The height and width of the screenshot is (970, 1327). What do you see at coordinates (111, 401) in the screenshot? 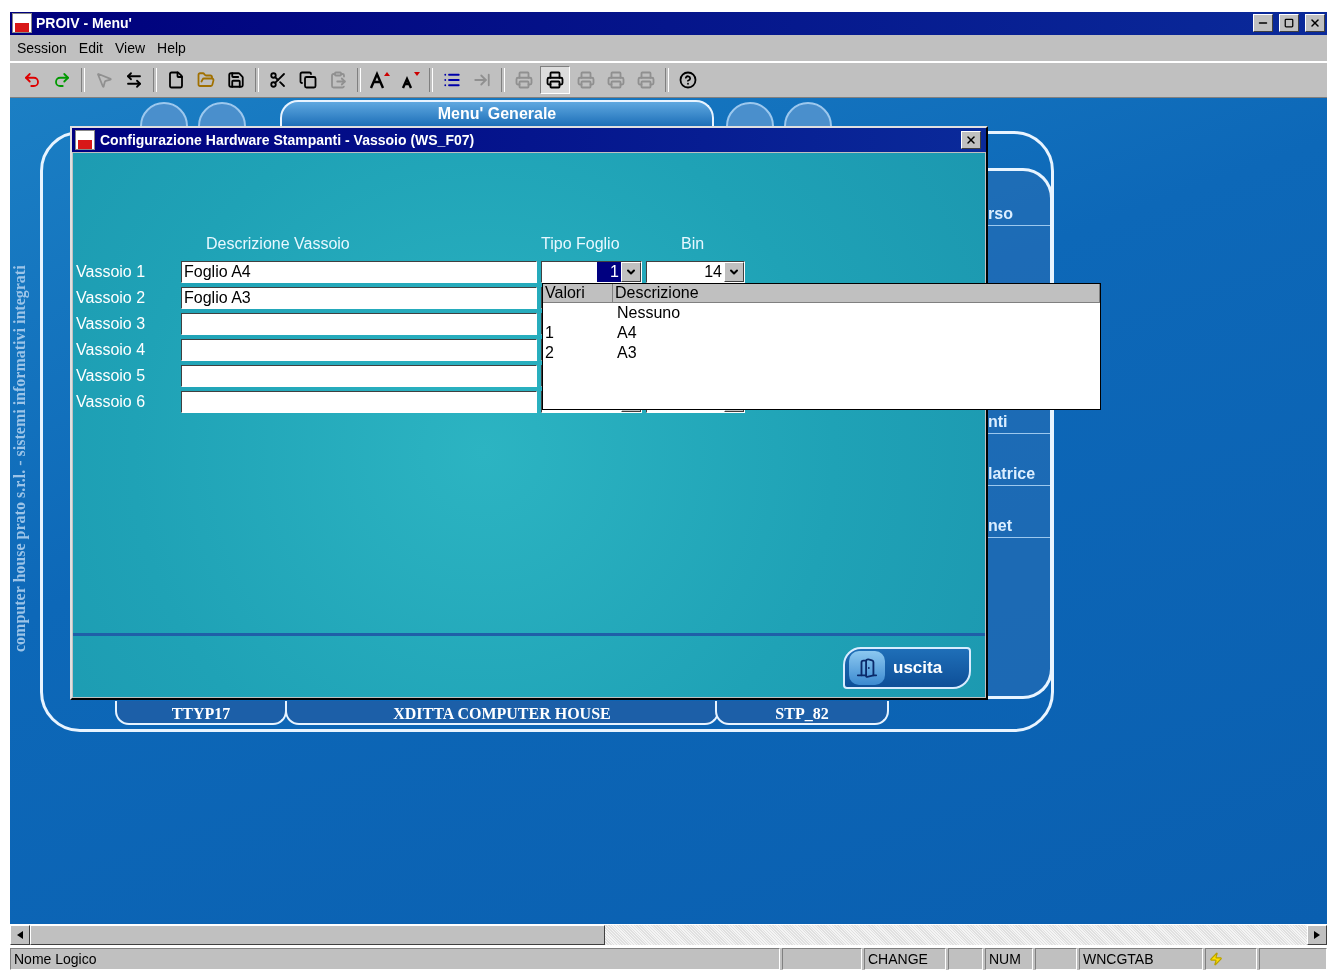
I see `row-label: Vassoio 6` at bounding box center [111, 401].